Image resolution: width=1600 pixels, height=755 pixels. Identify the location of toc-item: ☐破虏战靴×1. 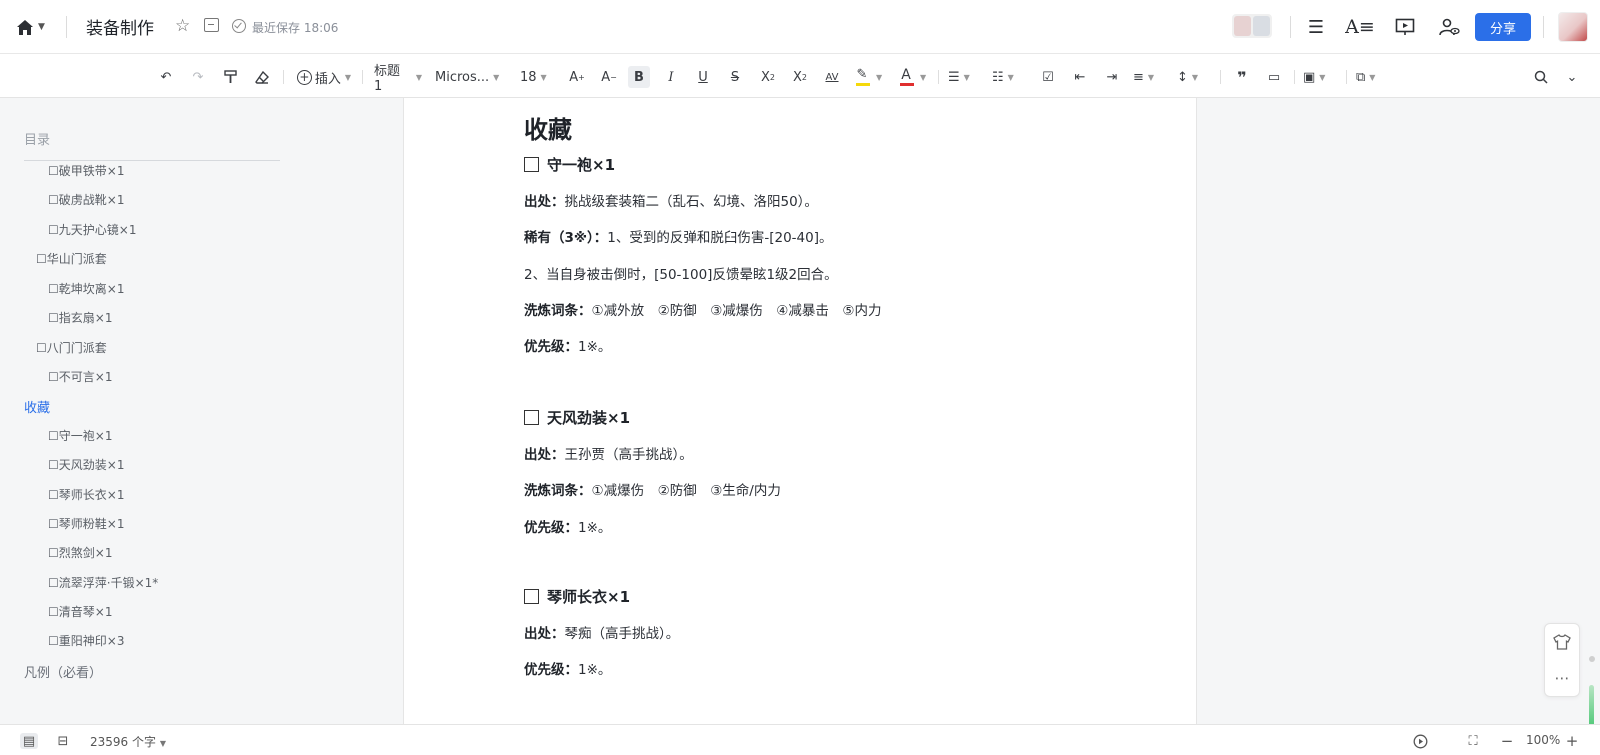
(86, 199).